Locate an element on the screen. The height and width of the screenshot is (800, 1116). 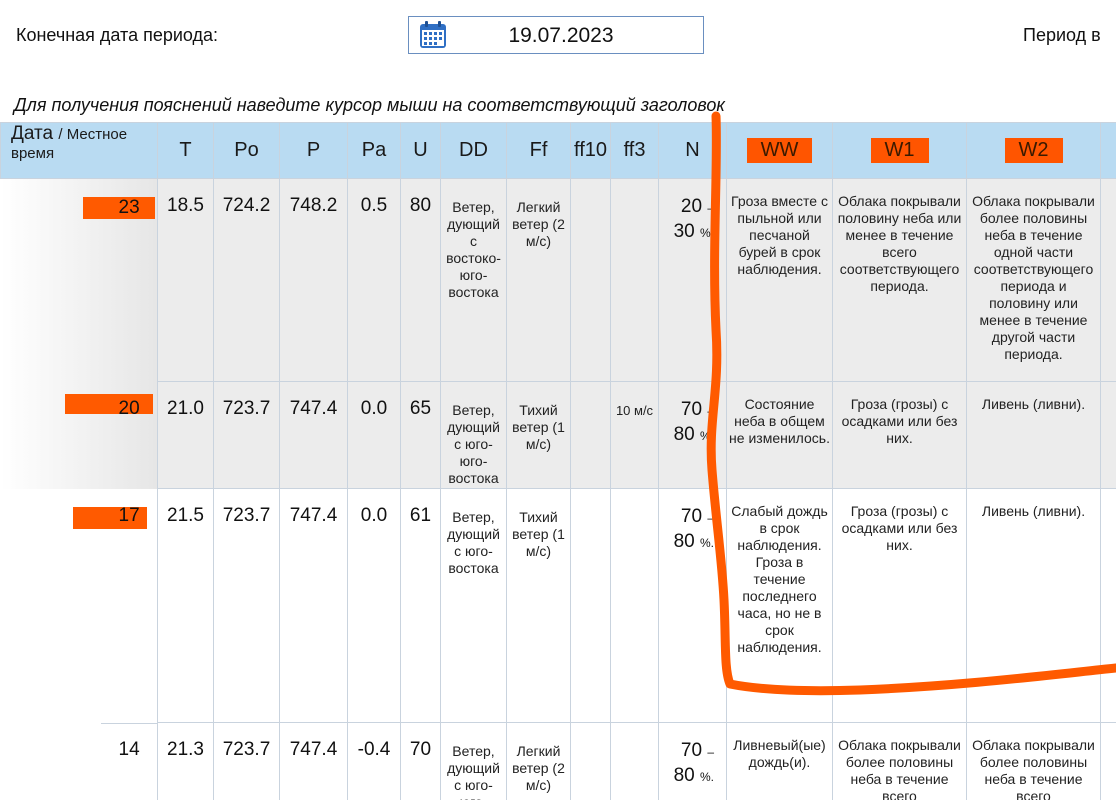
cell-t: 21.5 is located at coordinates (185, 605).